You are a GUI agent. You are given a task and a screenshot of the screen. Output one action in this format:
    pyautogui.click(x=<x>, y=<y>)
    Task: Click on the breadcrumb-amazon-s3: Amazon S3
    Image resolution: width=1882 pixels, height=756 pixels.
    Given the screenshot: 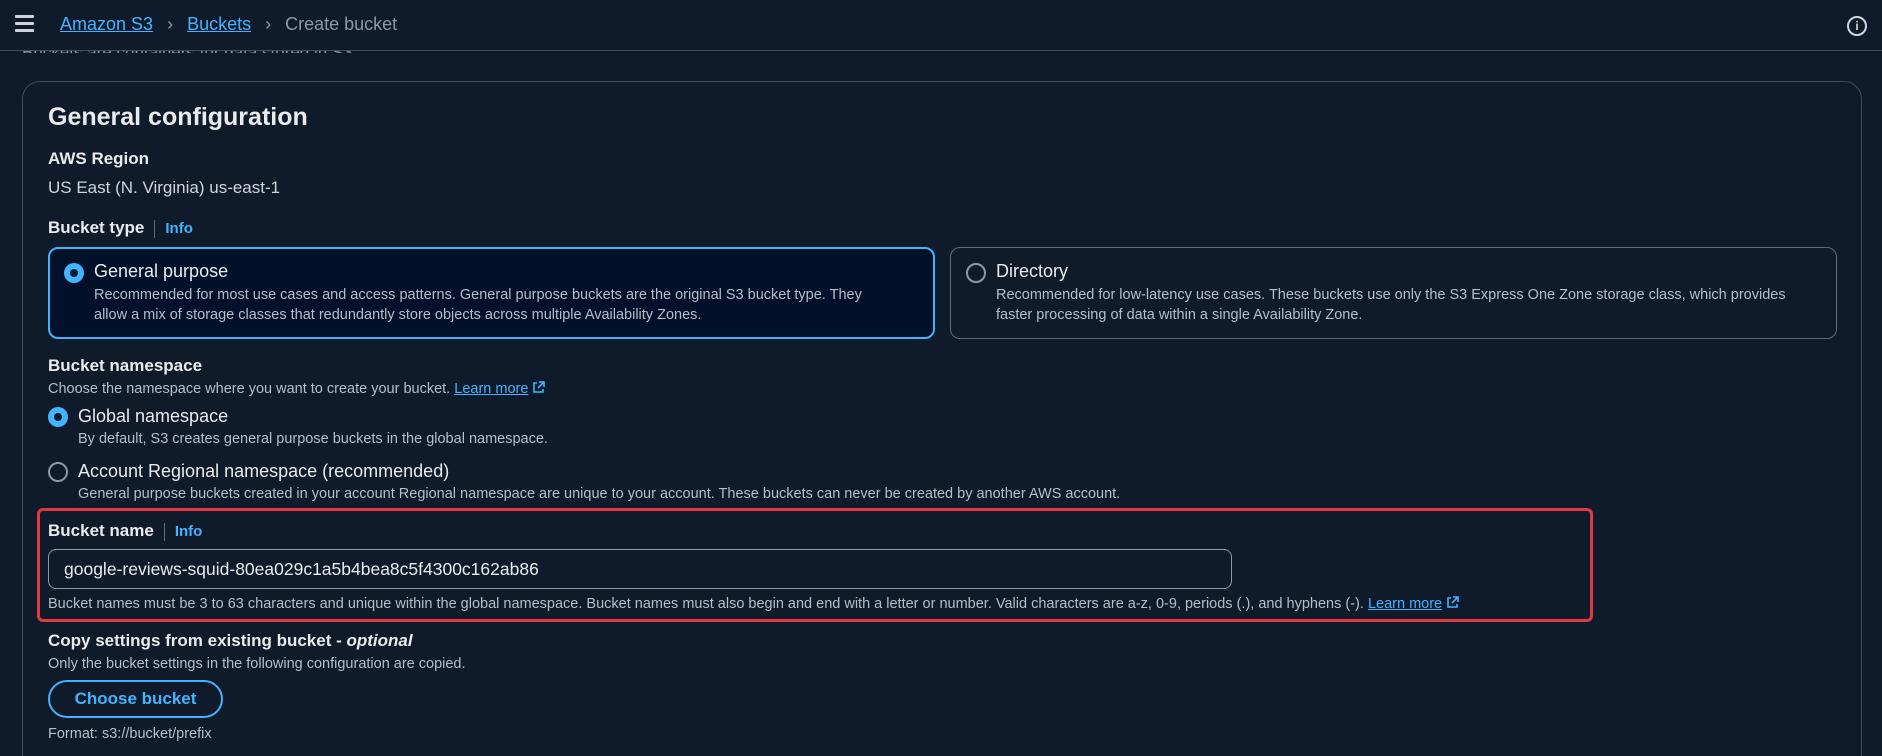 What is the action you would take?
    pyautogui.click(x=106, y=24)
    